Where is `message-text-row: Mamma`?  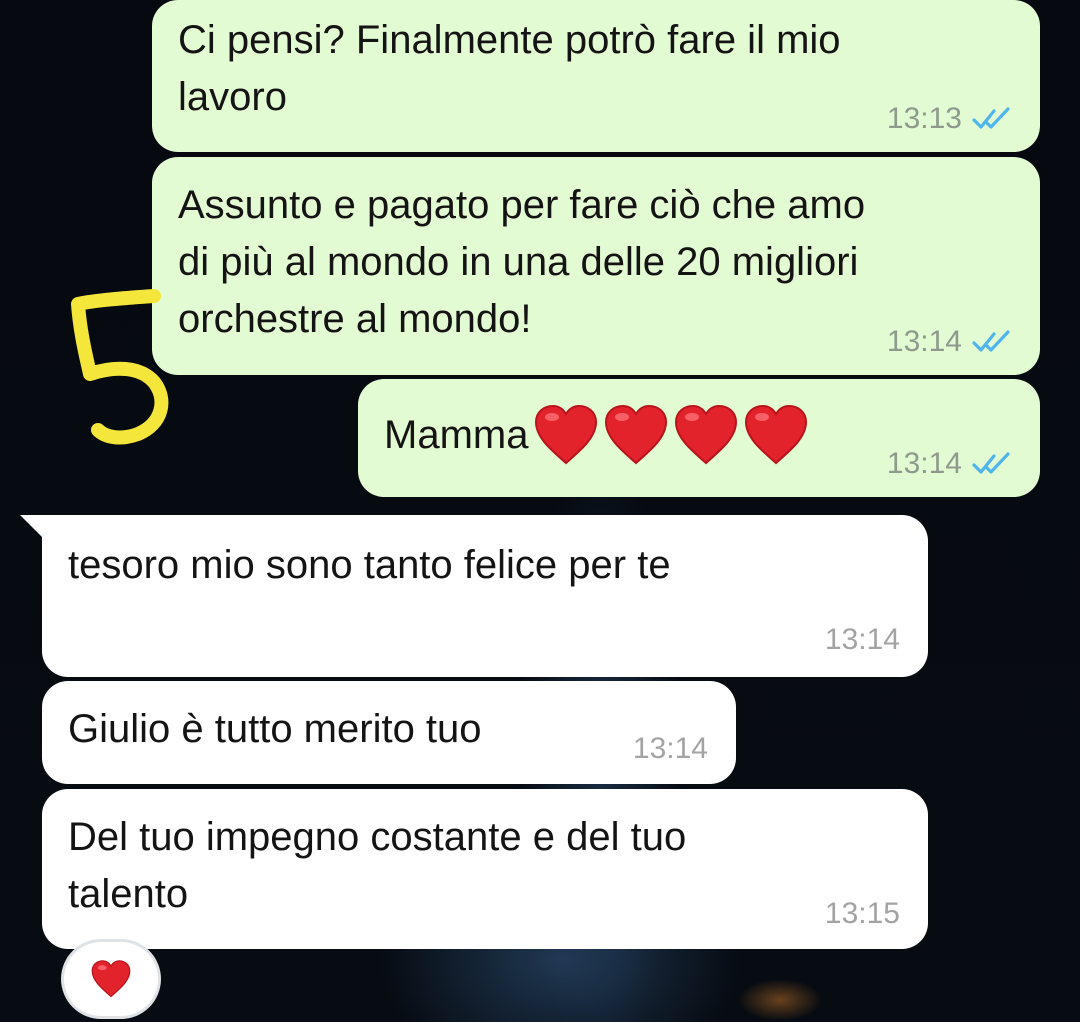
message-text-row: Mamma is located at coordinates (597, 435).